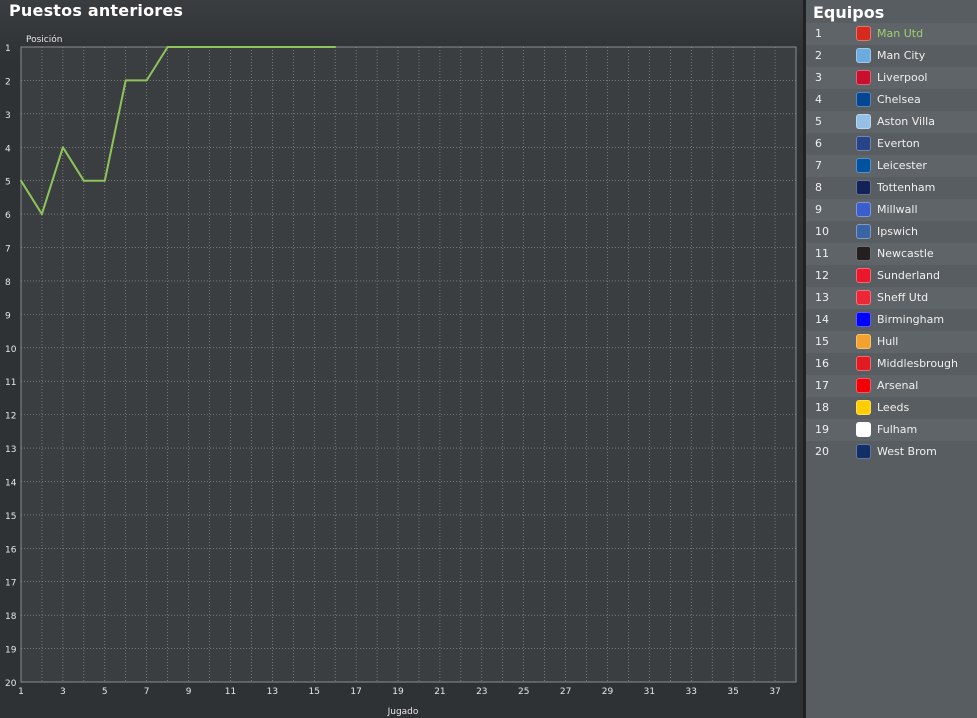 The image size is (977, 718). I want to click on x-tick-label: 29, so click(608, 692).